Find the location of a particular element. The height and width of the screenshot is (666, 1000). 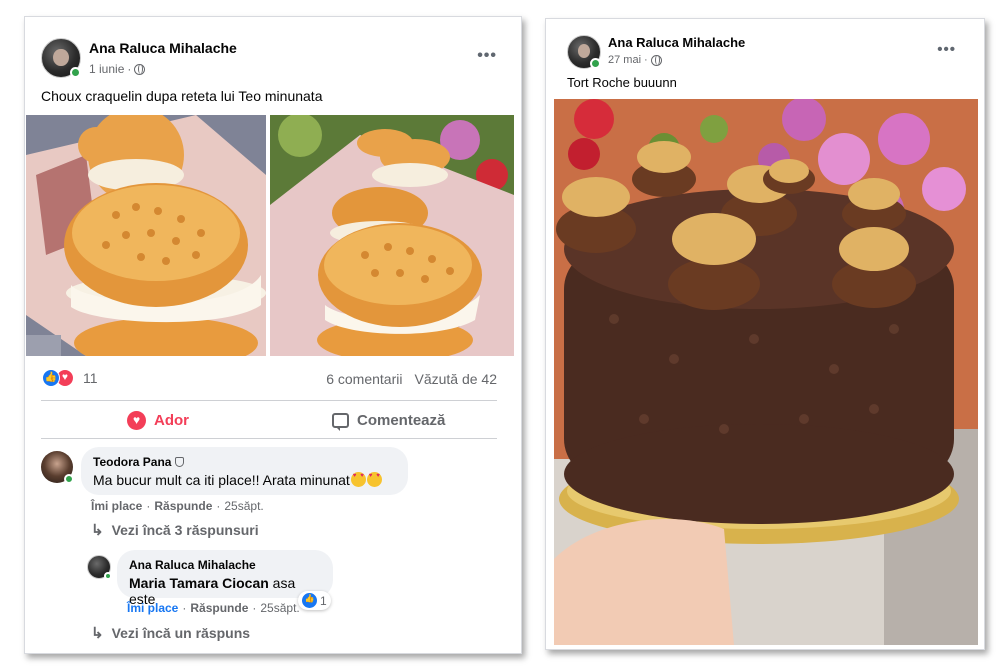

post-date: 1 iunie is located at coordinates (106, 69).